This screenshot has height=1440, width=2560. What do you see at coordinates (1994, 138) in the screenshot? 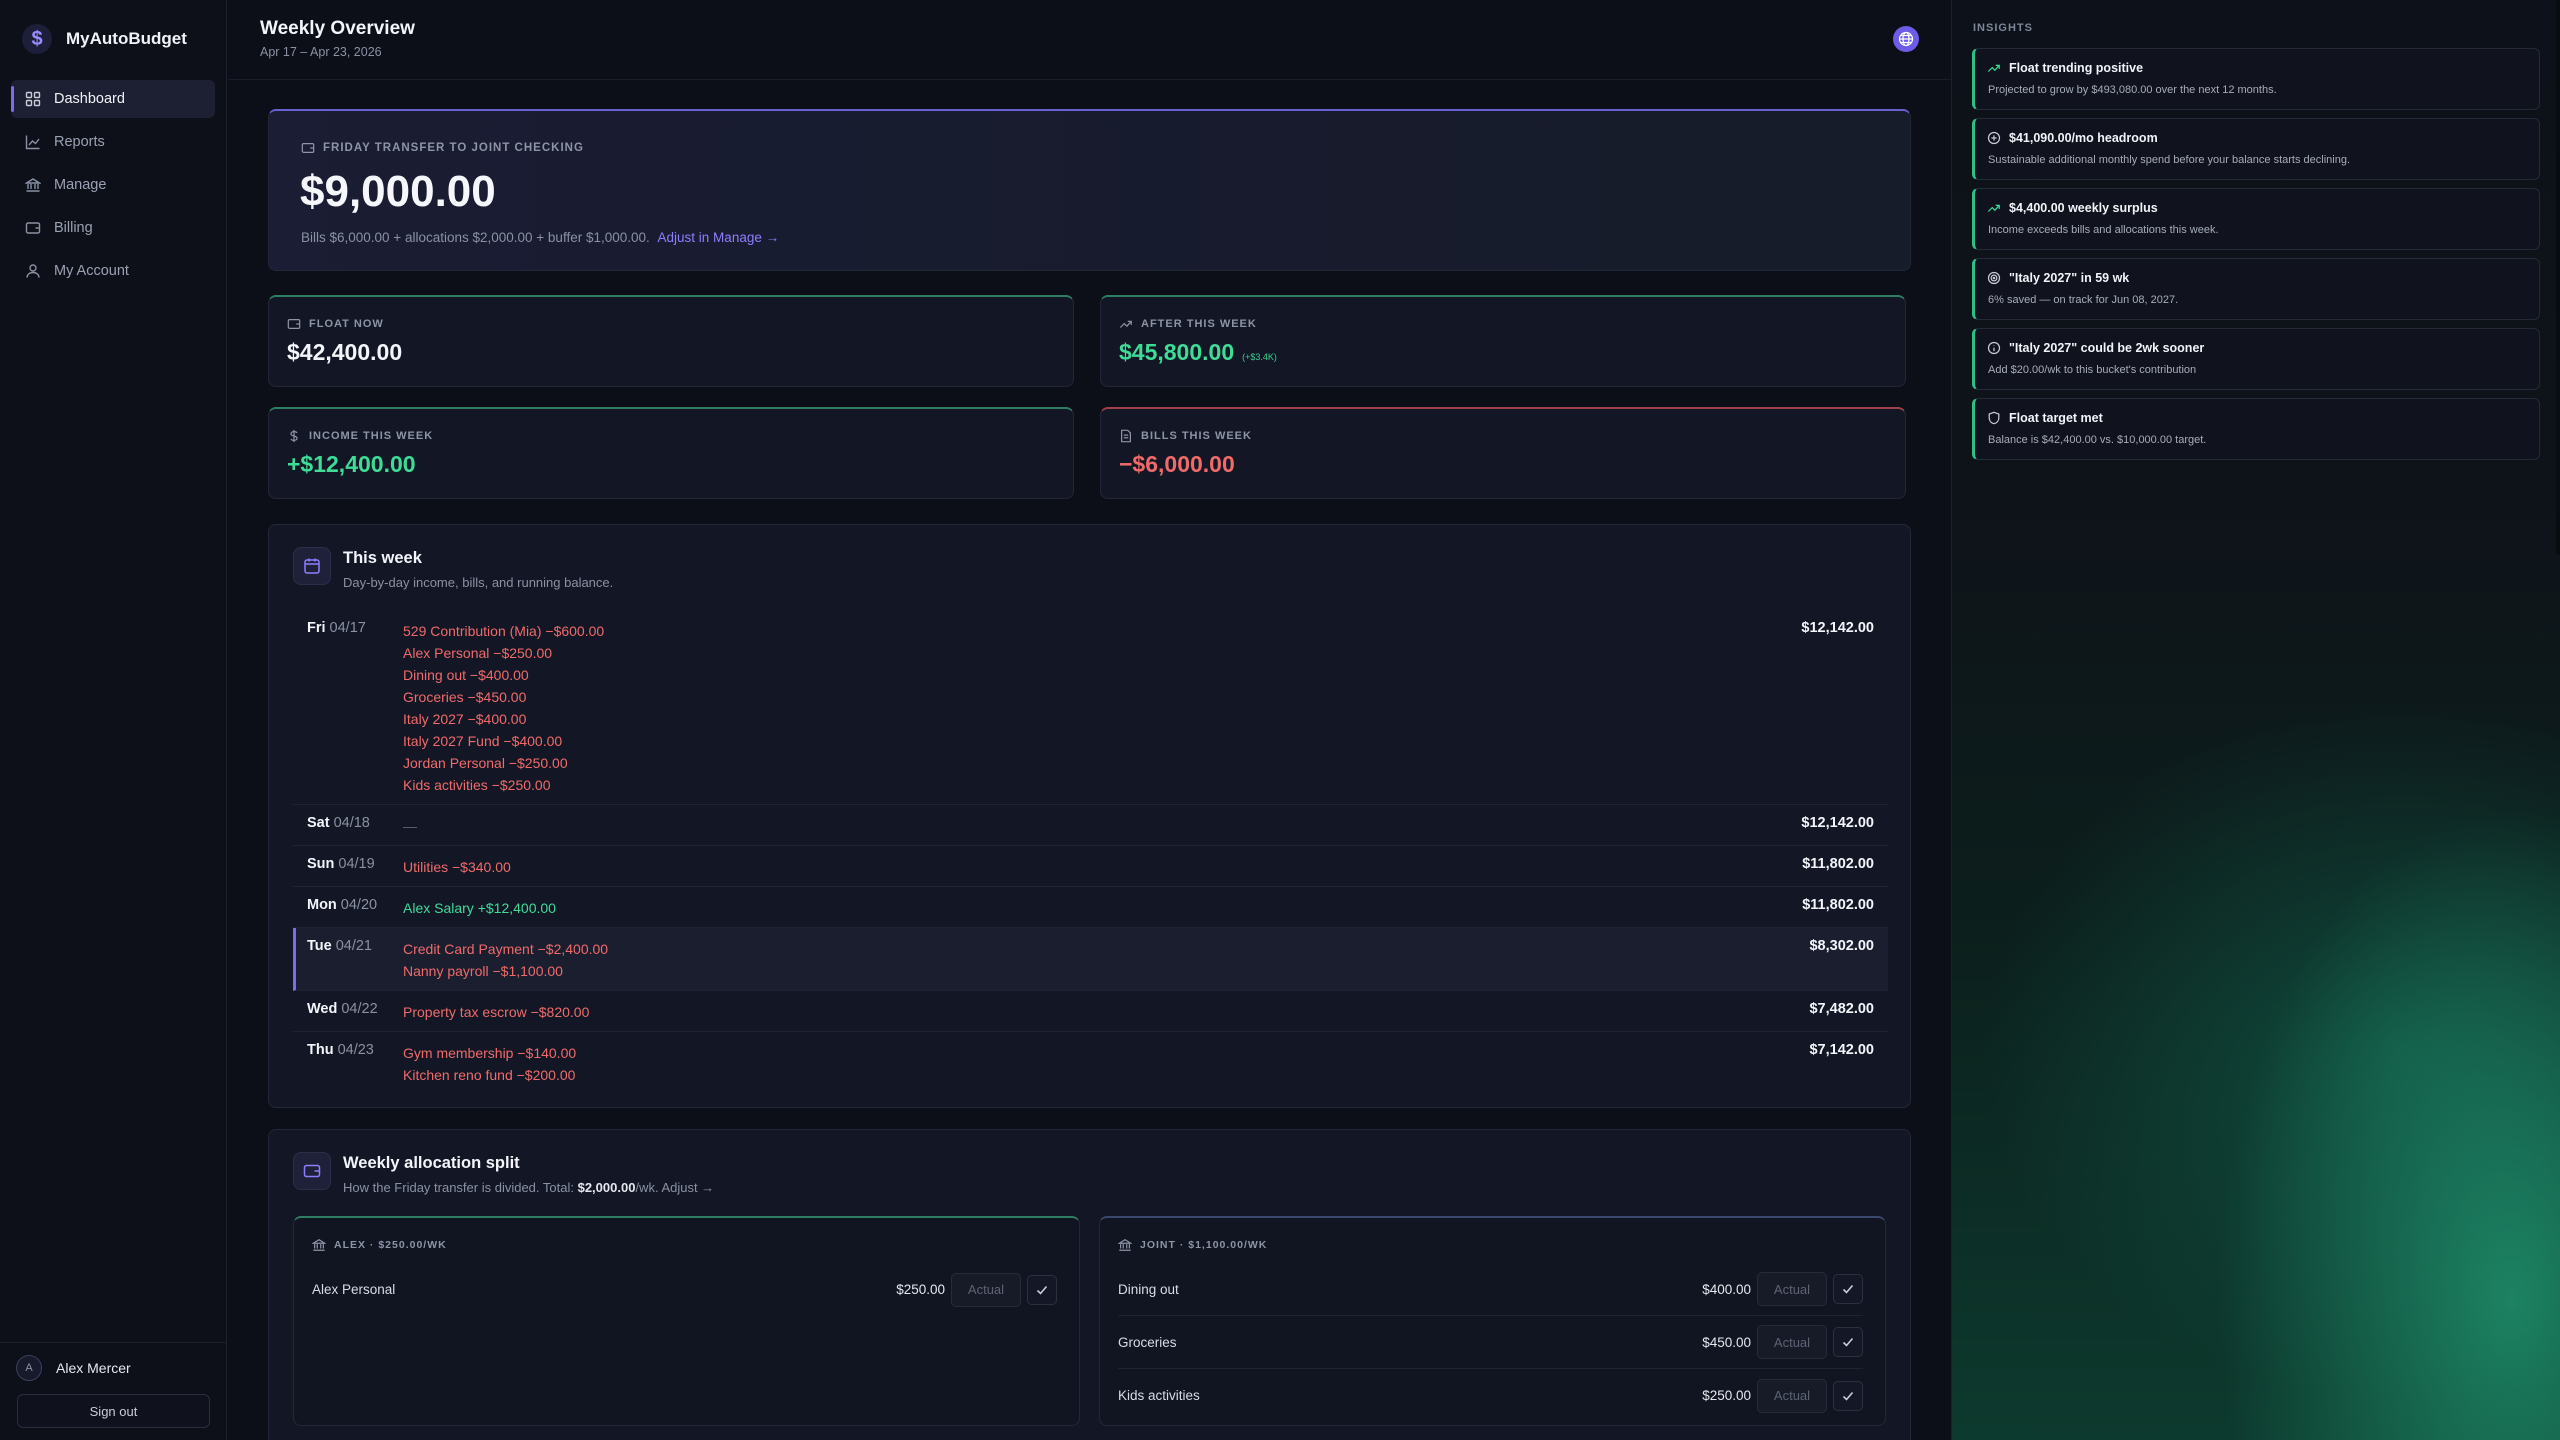
I see `plus-circle-icon` at bounding box center [1994, 138].